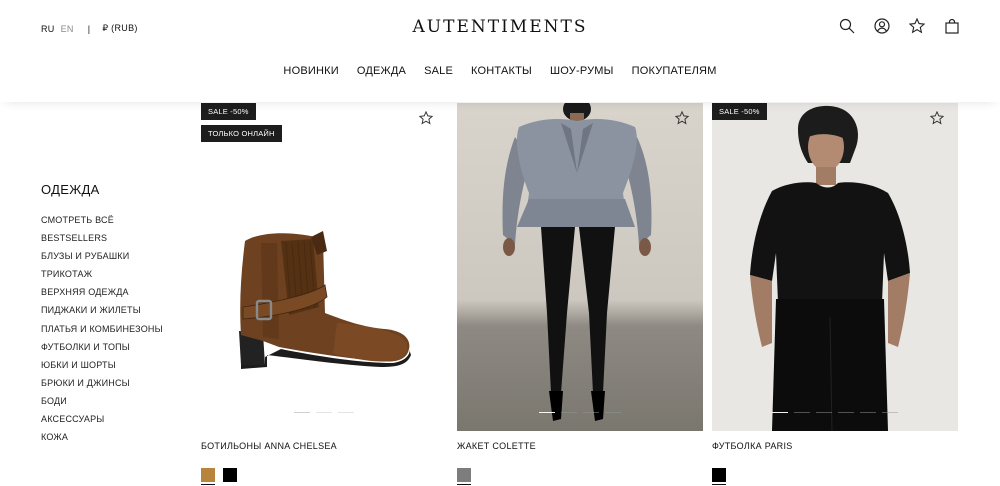 The image size is (1000, 486). Describe the element at coordinates (102, 350) in the screenshot. I see `sidebar-item-tshirts-tops: ФУТБОЛКИ И ТОПЫ` at that location.